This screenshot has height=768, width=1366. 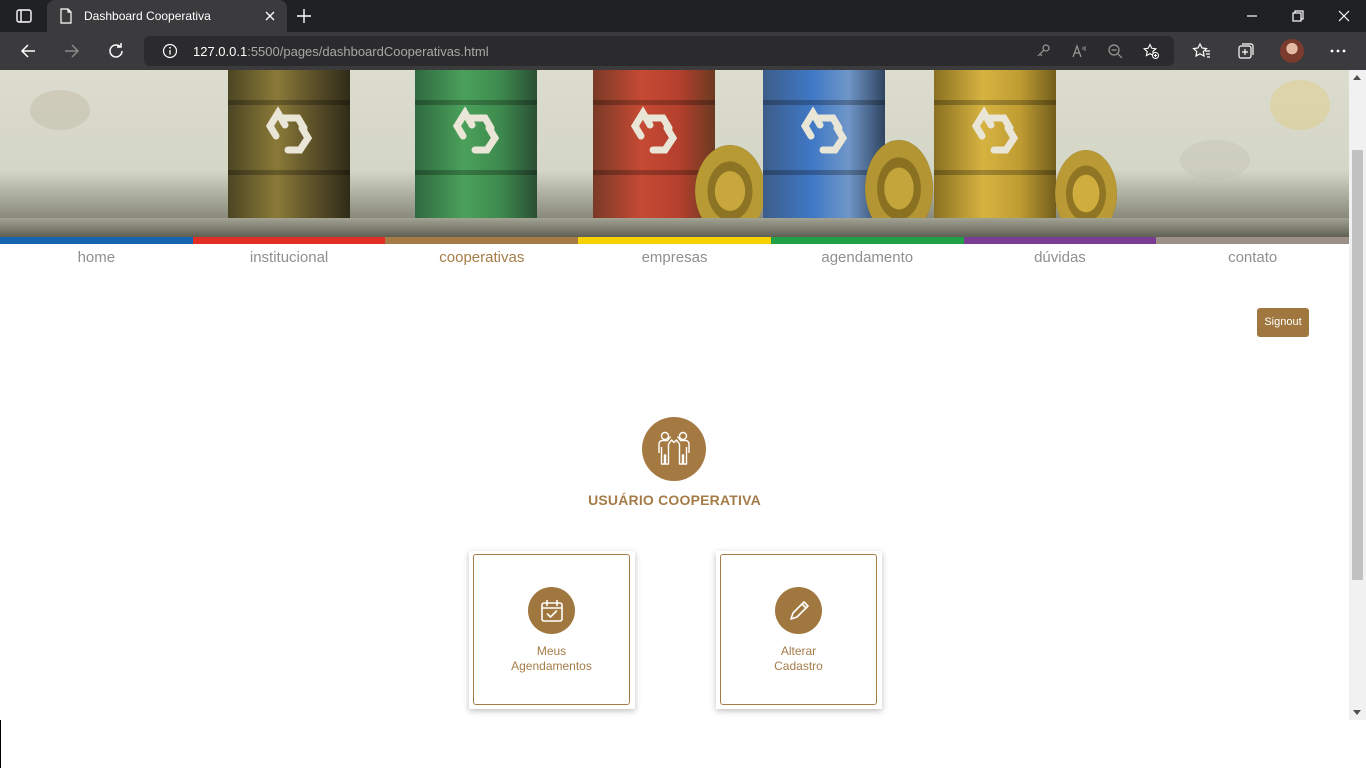 I want to click on page-scrollbar, so click(x=1357, y=395).